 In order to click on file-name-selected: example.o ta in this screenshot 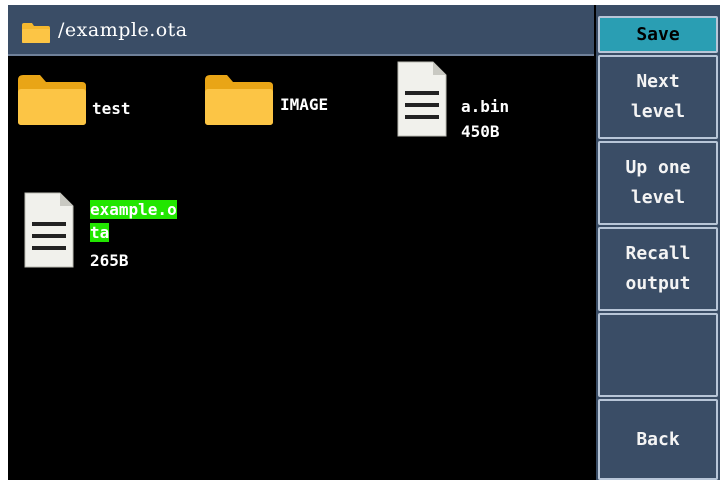, I will do `click(133, 221)`.